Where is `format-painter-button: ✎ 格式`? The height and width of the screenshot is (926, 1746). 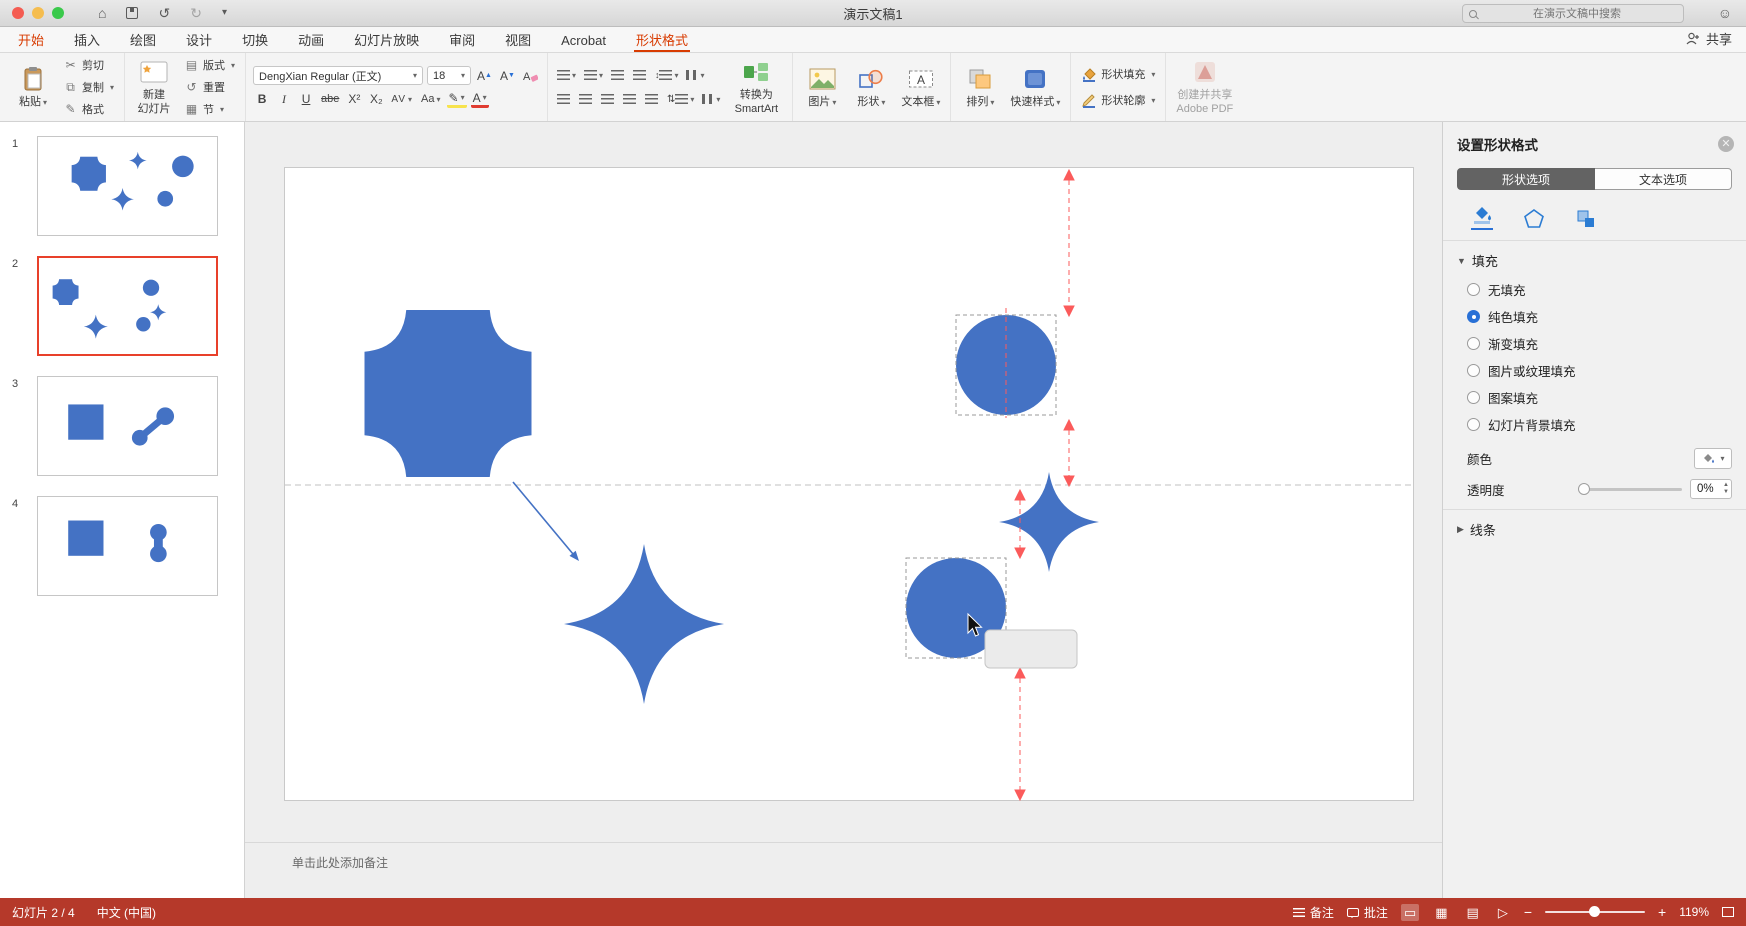
format-painter-button: ✎ 格式 is located at coordinates (88, 109).